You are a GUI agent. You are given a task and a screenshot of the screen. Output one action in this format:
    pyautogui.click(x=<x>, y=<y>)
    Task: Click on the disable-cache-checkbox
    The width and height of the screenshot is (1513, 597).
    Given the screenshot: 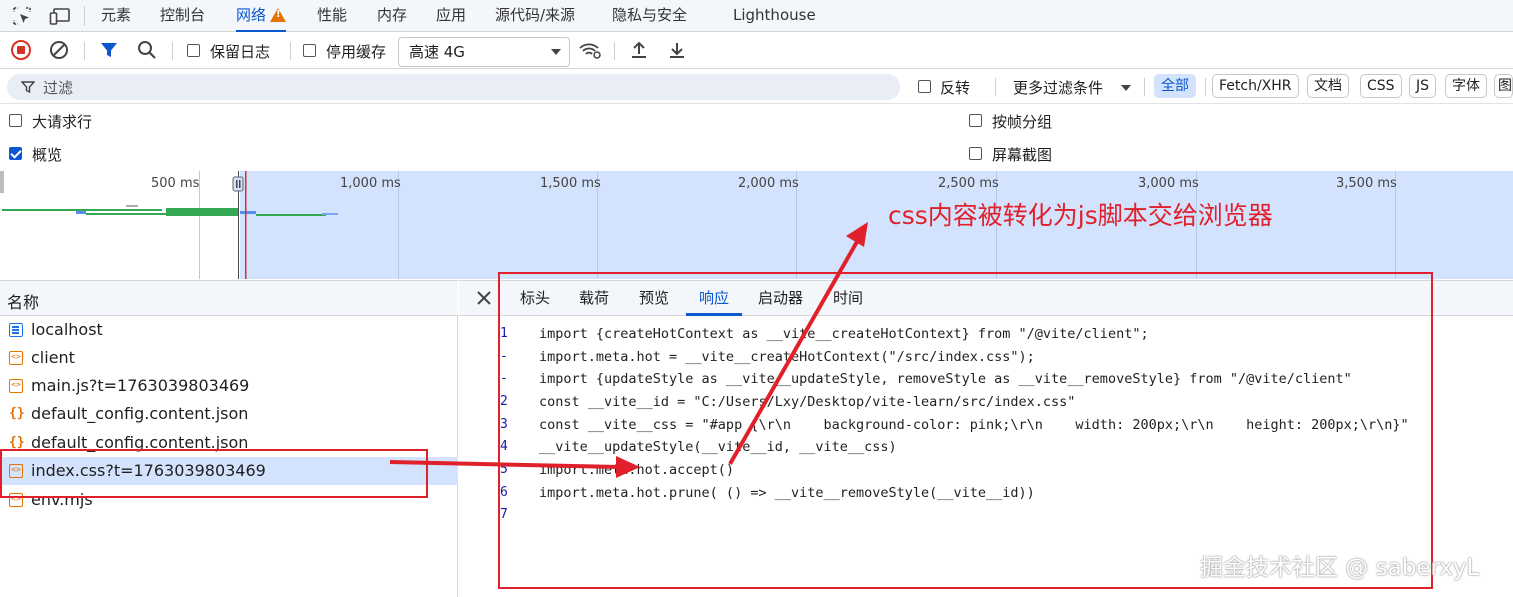 What is the action you would take?
    pyautogui.click(x=309, y=50)
    